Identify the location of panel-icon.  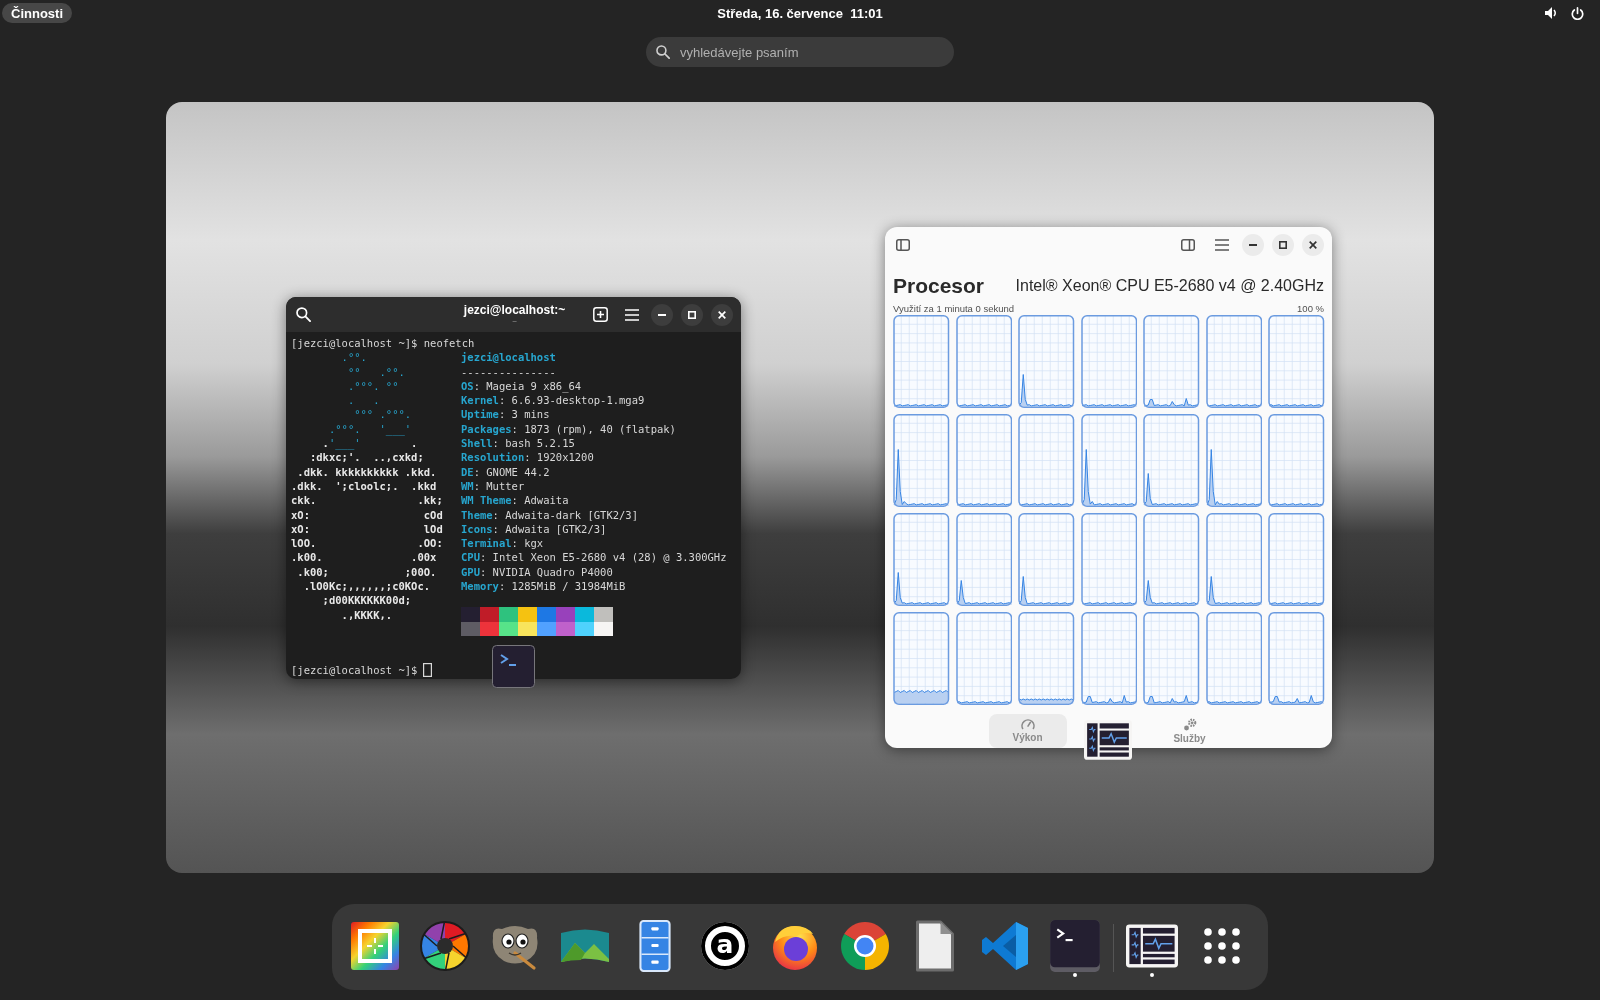
(1188, 245).